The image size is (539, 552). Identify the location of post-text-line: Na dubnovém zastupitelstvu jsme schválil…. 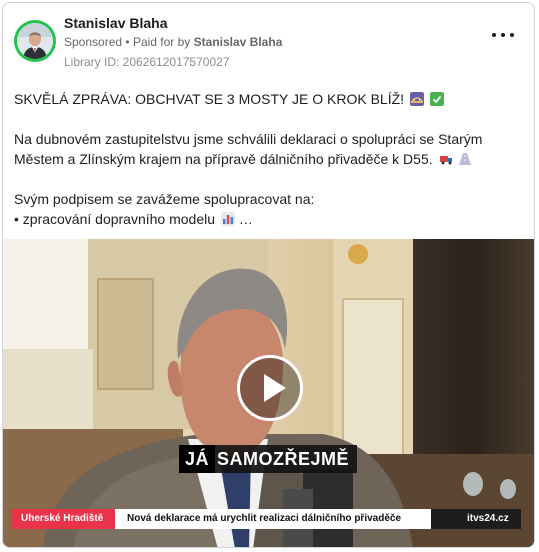
(248, 139).